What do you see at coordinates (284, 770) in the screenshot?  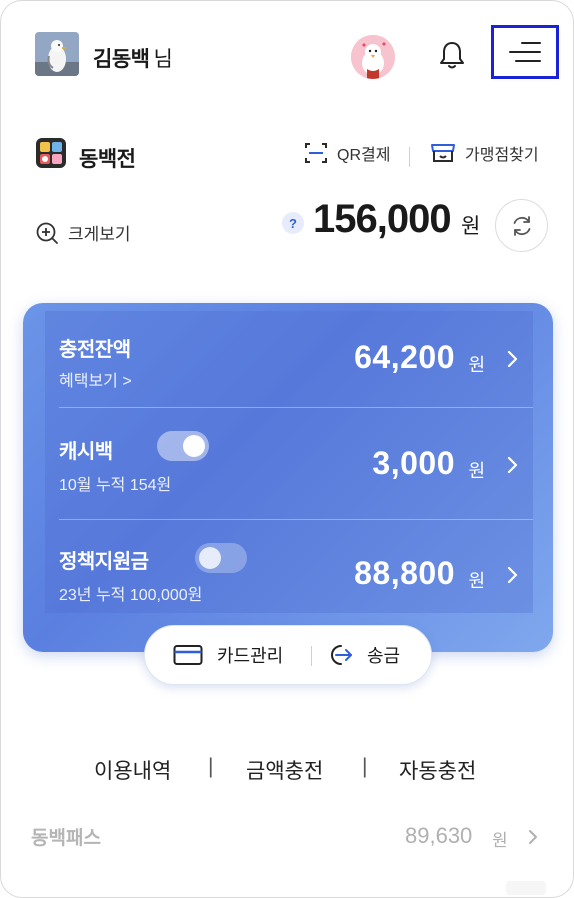 I see `tab-charge: 금액충전` at bounding box center [284, 770].